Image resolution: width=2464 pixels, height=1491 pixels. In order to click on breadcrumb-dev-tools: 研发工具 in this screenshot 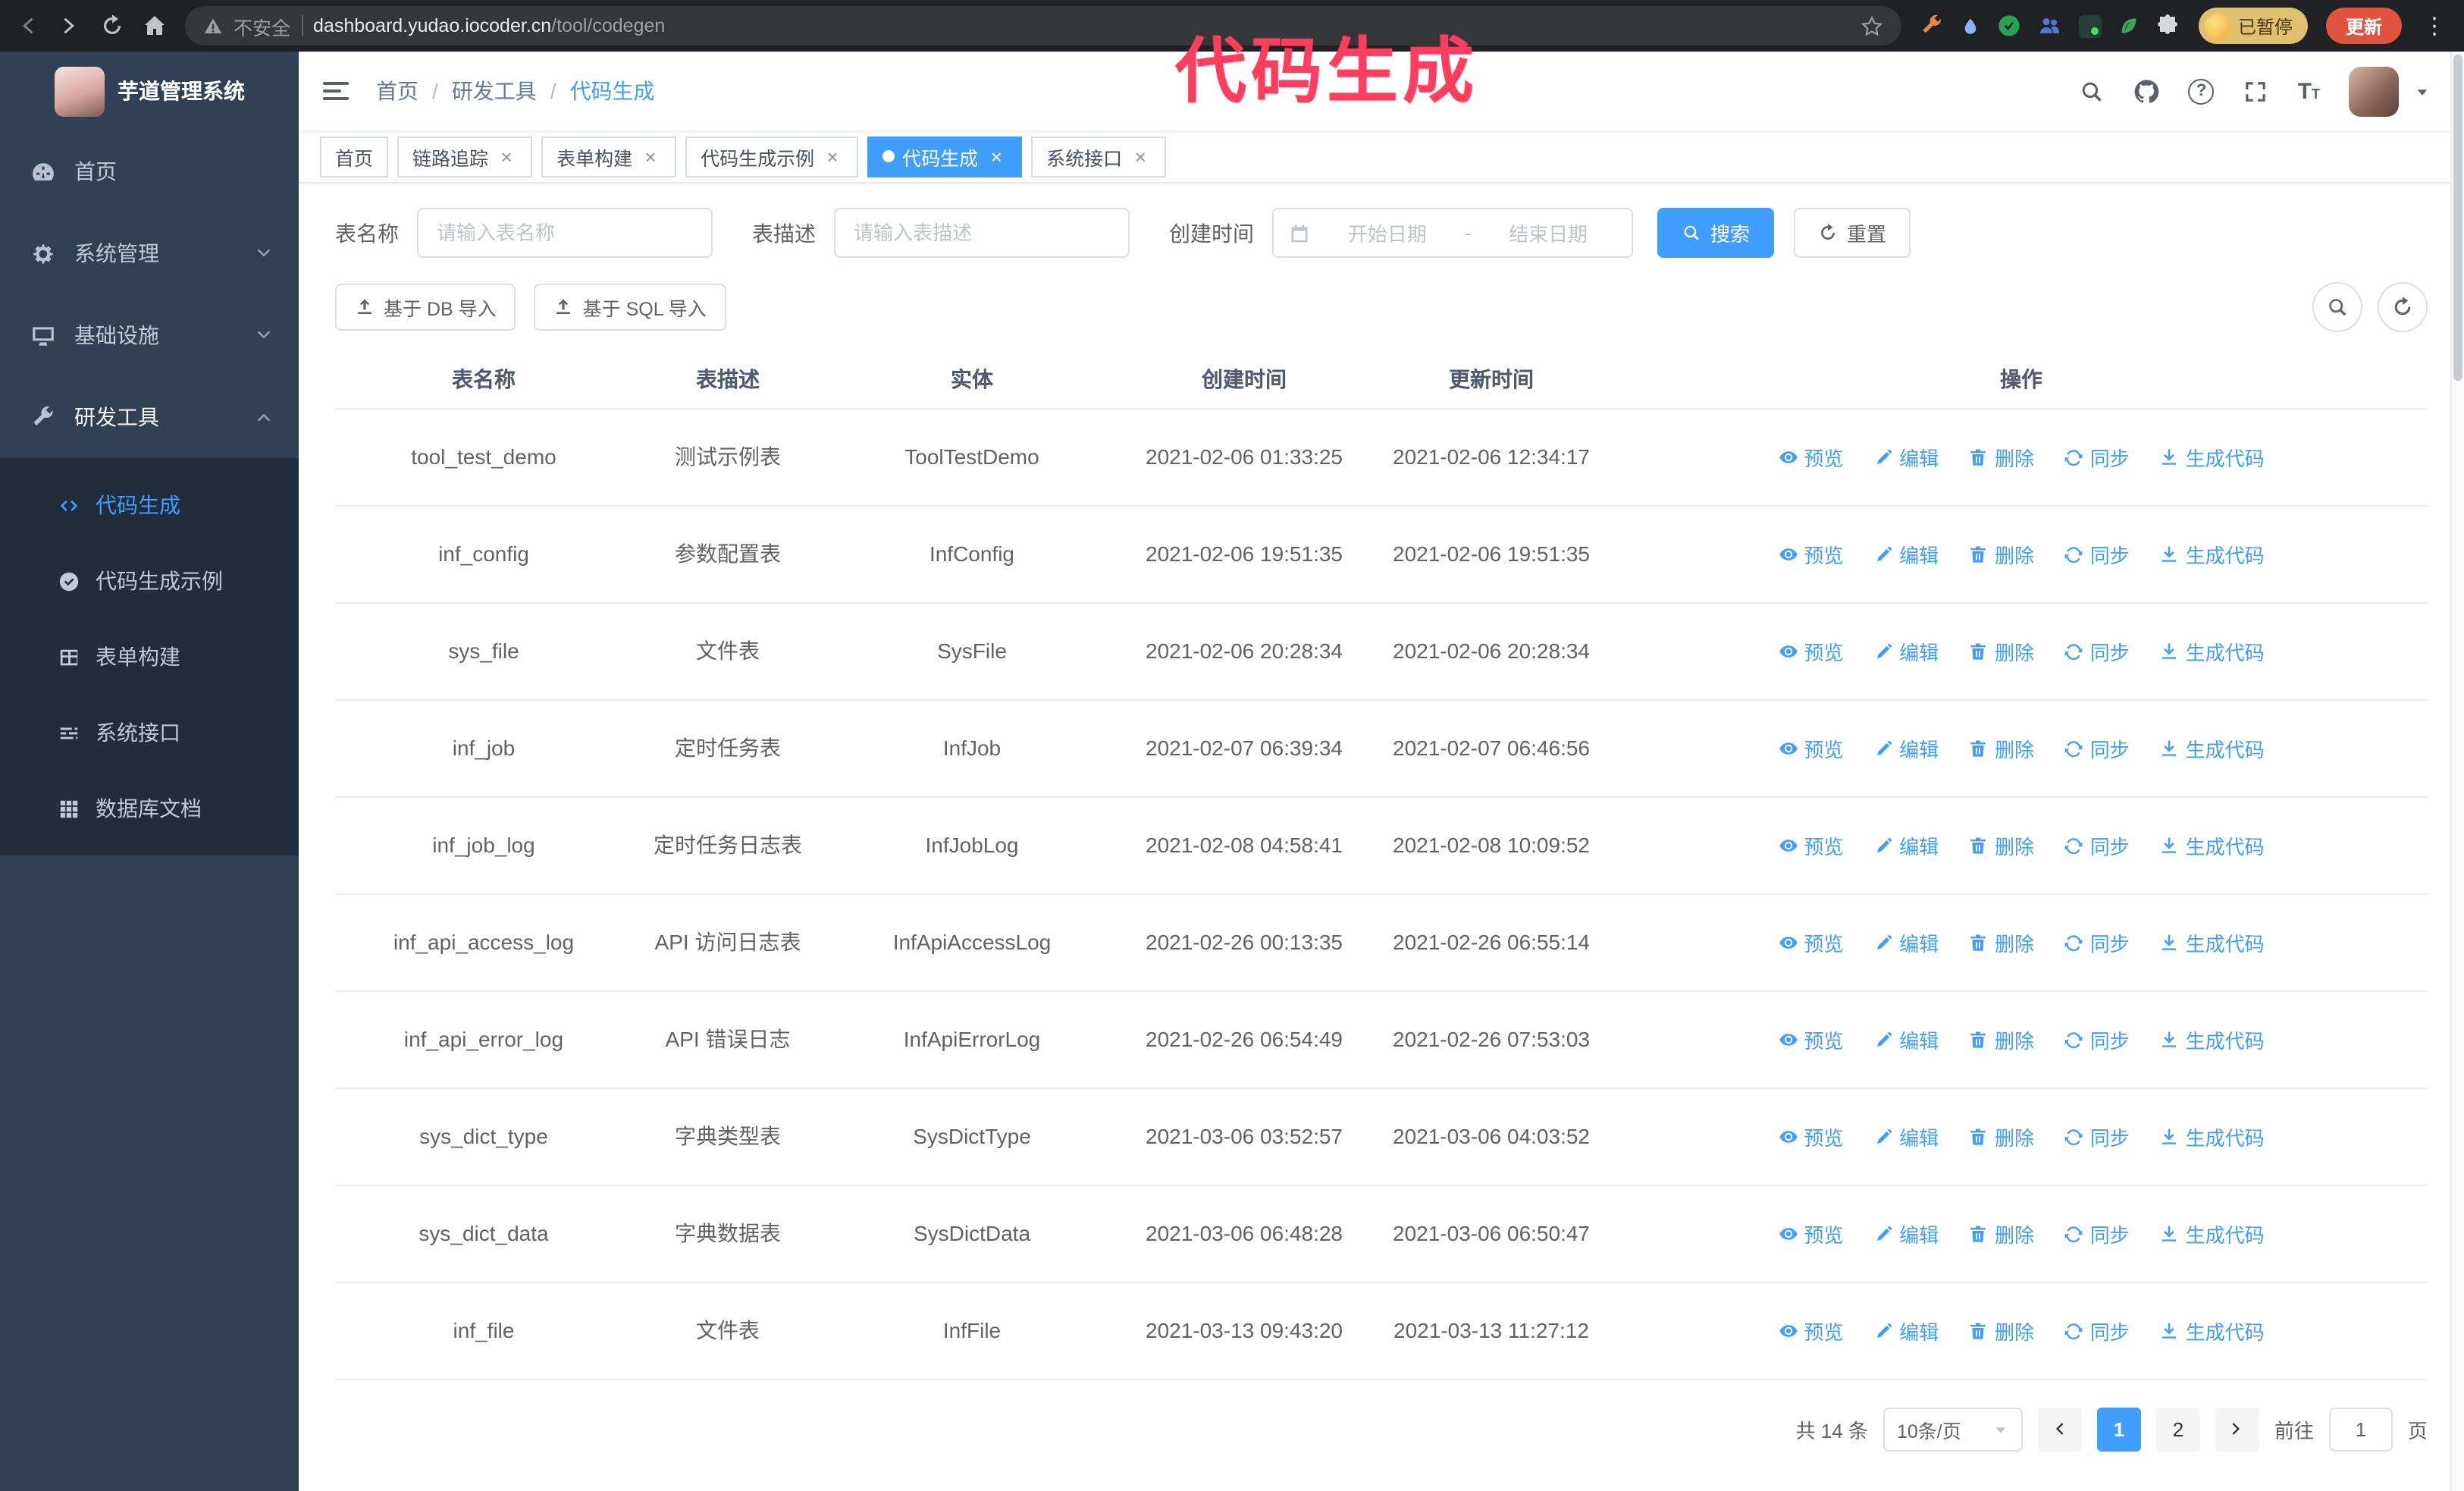, I will do `click(495, 91)`.